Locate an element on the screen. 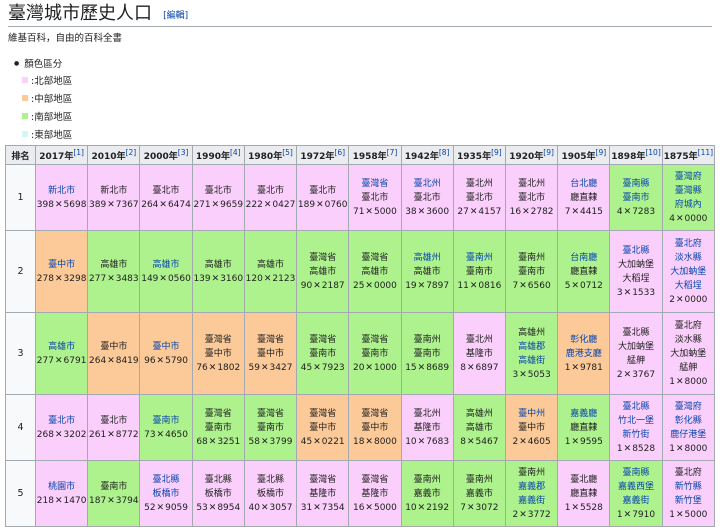 This screenshot has width=720, height=527. column-header-year: 1990年[4] is located at coordinates (218, 155).